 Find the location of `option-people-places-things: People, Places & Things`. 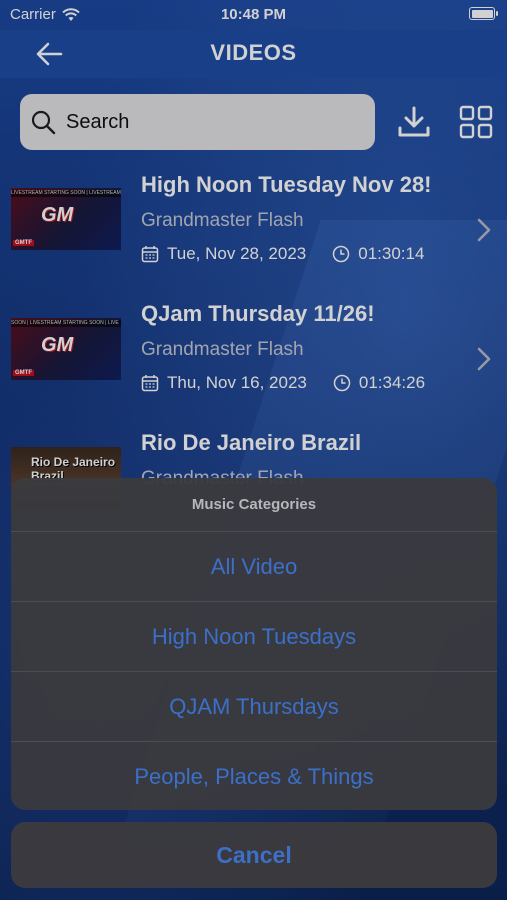

option-people-places-things: People, Places & Things is located at coordinates (254, 775).